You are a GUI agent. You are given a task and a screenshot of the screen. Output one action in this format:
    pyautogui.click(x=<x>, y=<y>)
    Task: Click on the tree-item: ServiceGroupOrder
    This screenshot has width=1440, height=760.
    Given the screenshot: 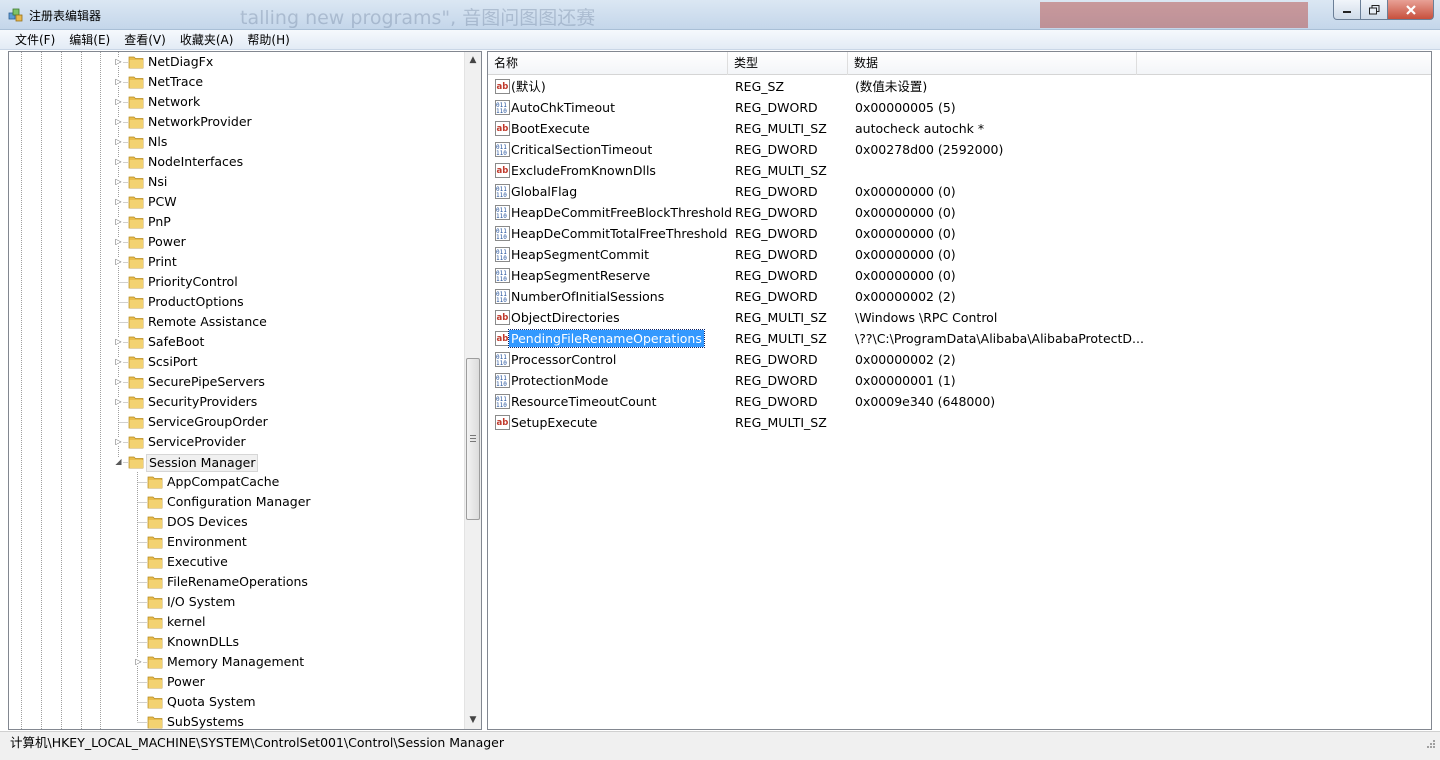 What is the action you would take?
    pyautogui.click(x=239, y=422)
    